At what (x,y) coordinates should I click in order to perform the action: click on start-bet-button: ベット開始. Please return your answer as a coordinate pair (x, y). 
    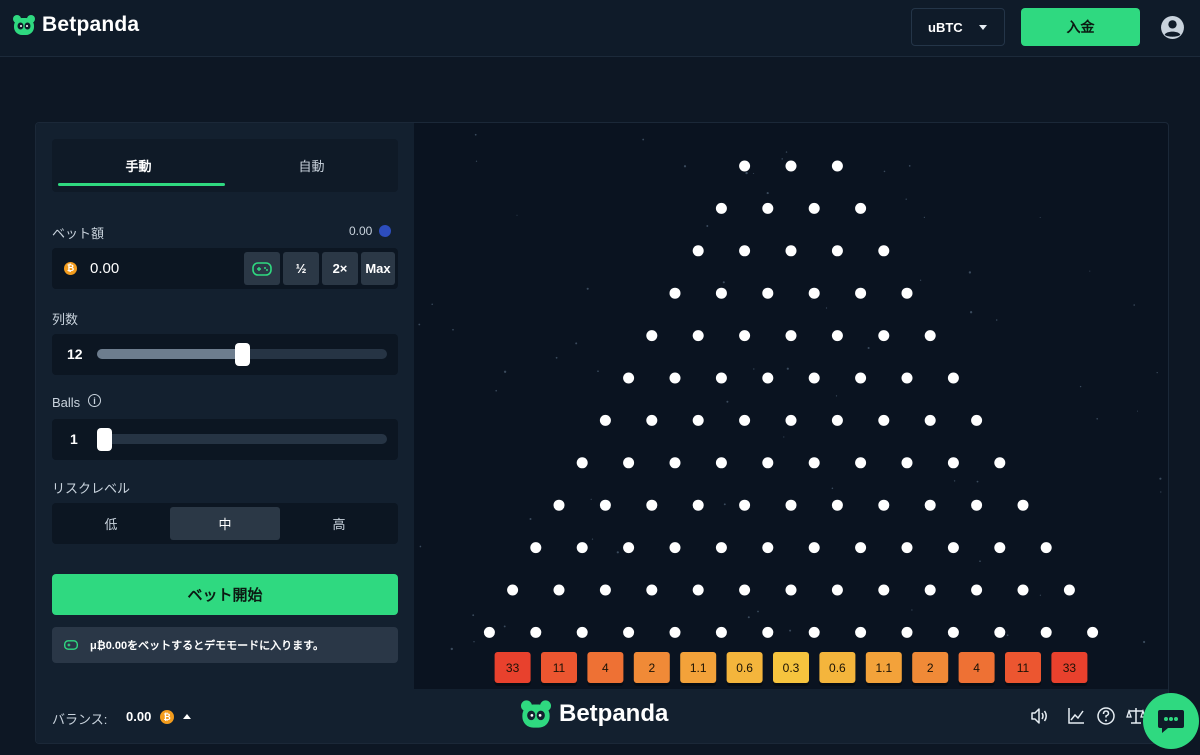
    Looking at the image, I should click on (225, 594).